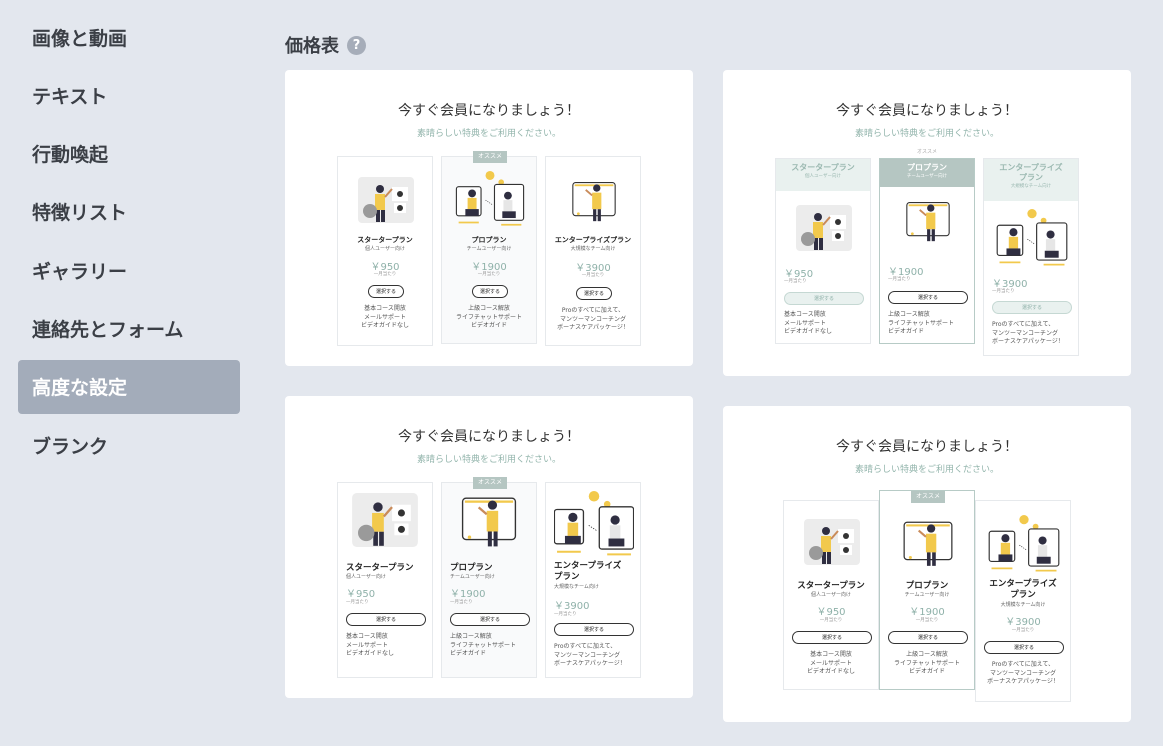 The height and width of the screenshot is (746, 1163). I want to click on sidebar-item-advanced: 高度な設定, so click(129, 386).